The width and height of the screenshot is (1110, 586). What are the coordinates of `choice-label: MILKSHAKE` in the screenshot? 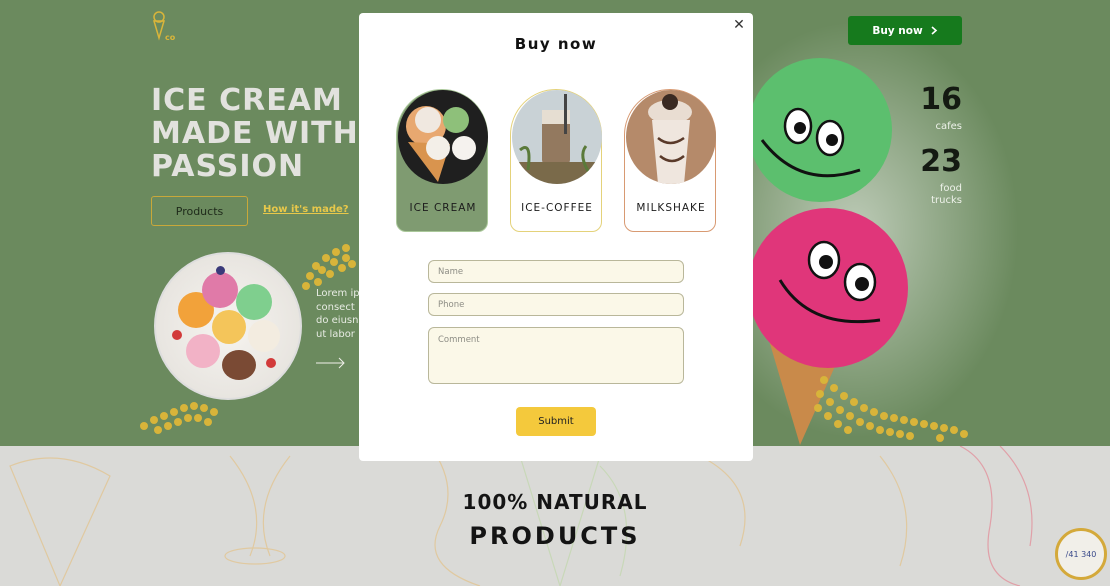 It's located at (671, 208).